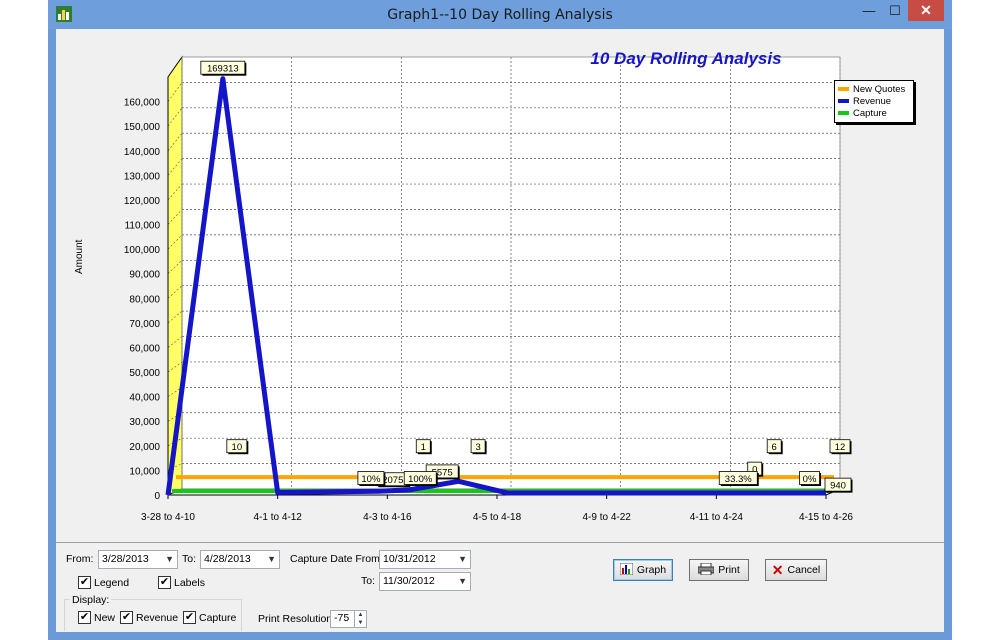  What do you see at coordinates (79, 256) in the screenshot?
I see `y-axis-label: Amount` at bounding box center [79, 256].